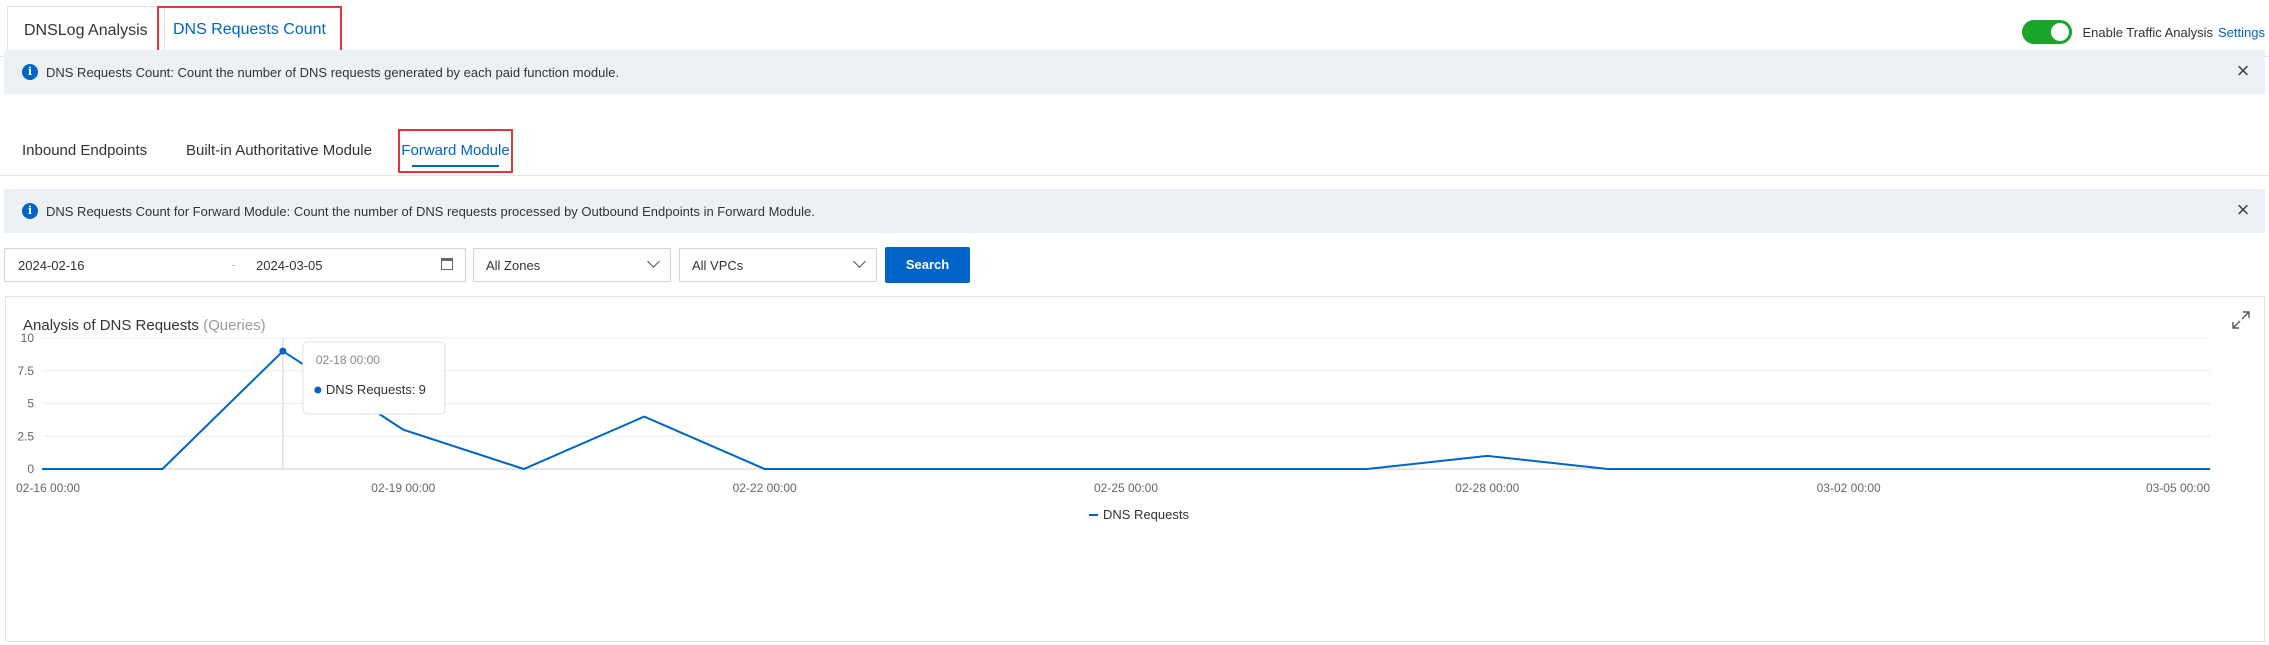 Image resolution: width=2269 pixels, height=645 pixels. What do you see at coordinates (572, 265) in the screenshot?
I see `zone-select: All Zones` at bounding box center [572, 265].